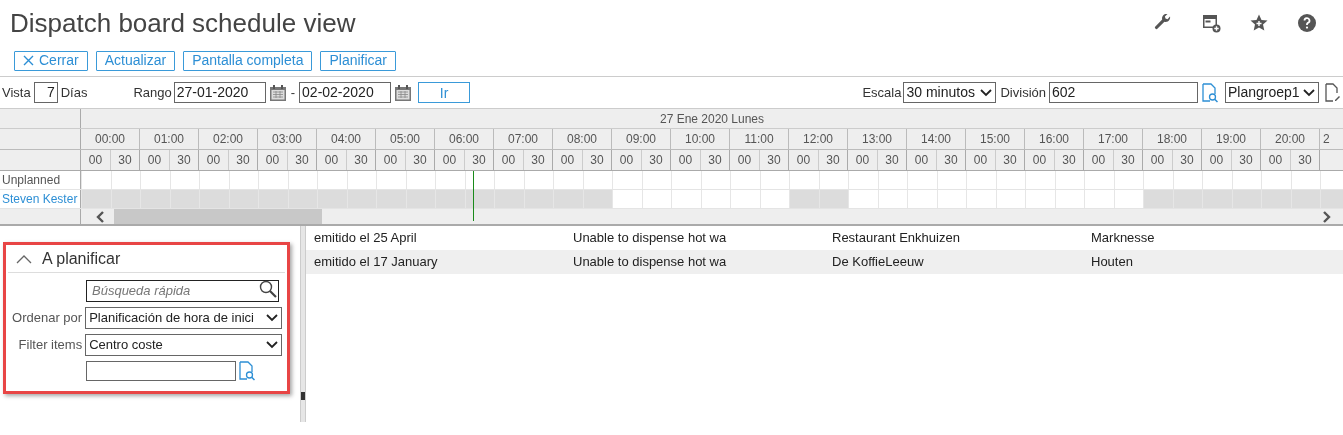 The image size is (1343, 435). I want to click on unit-label: Días, so click(74, 92).